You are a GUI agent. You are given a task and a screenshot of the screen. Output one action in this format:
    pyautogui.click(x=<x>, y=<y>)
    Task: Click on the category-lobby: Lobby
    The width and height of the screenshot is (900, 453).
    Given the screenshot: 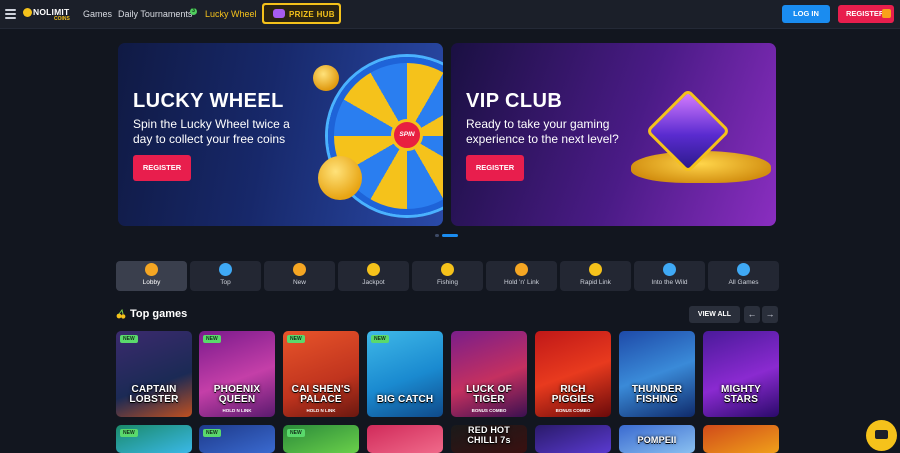 What is the action you would take?
    pyautogui.click(x=151, y=276)
    